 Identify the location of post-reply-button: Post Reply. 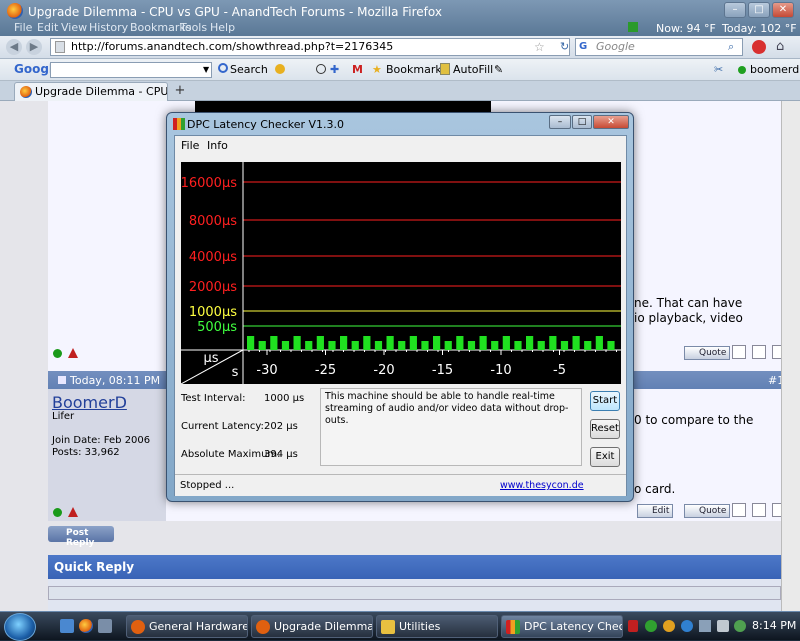
(81, 537).